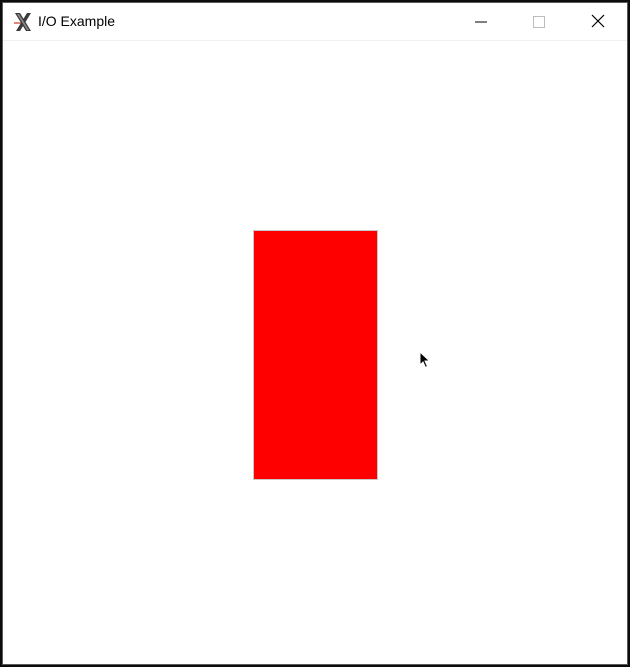 This screenshot has height=667, width=630. What do you see at coordinates (425, 359) in the screenshot?
I see `mouse-pointer-icon` at bounding box center [425, 359].